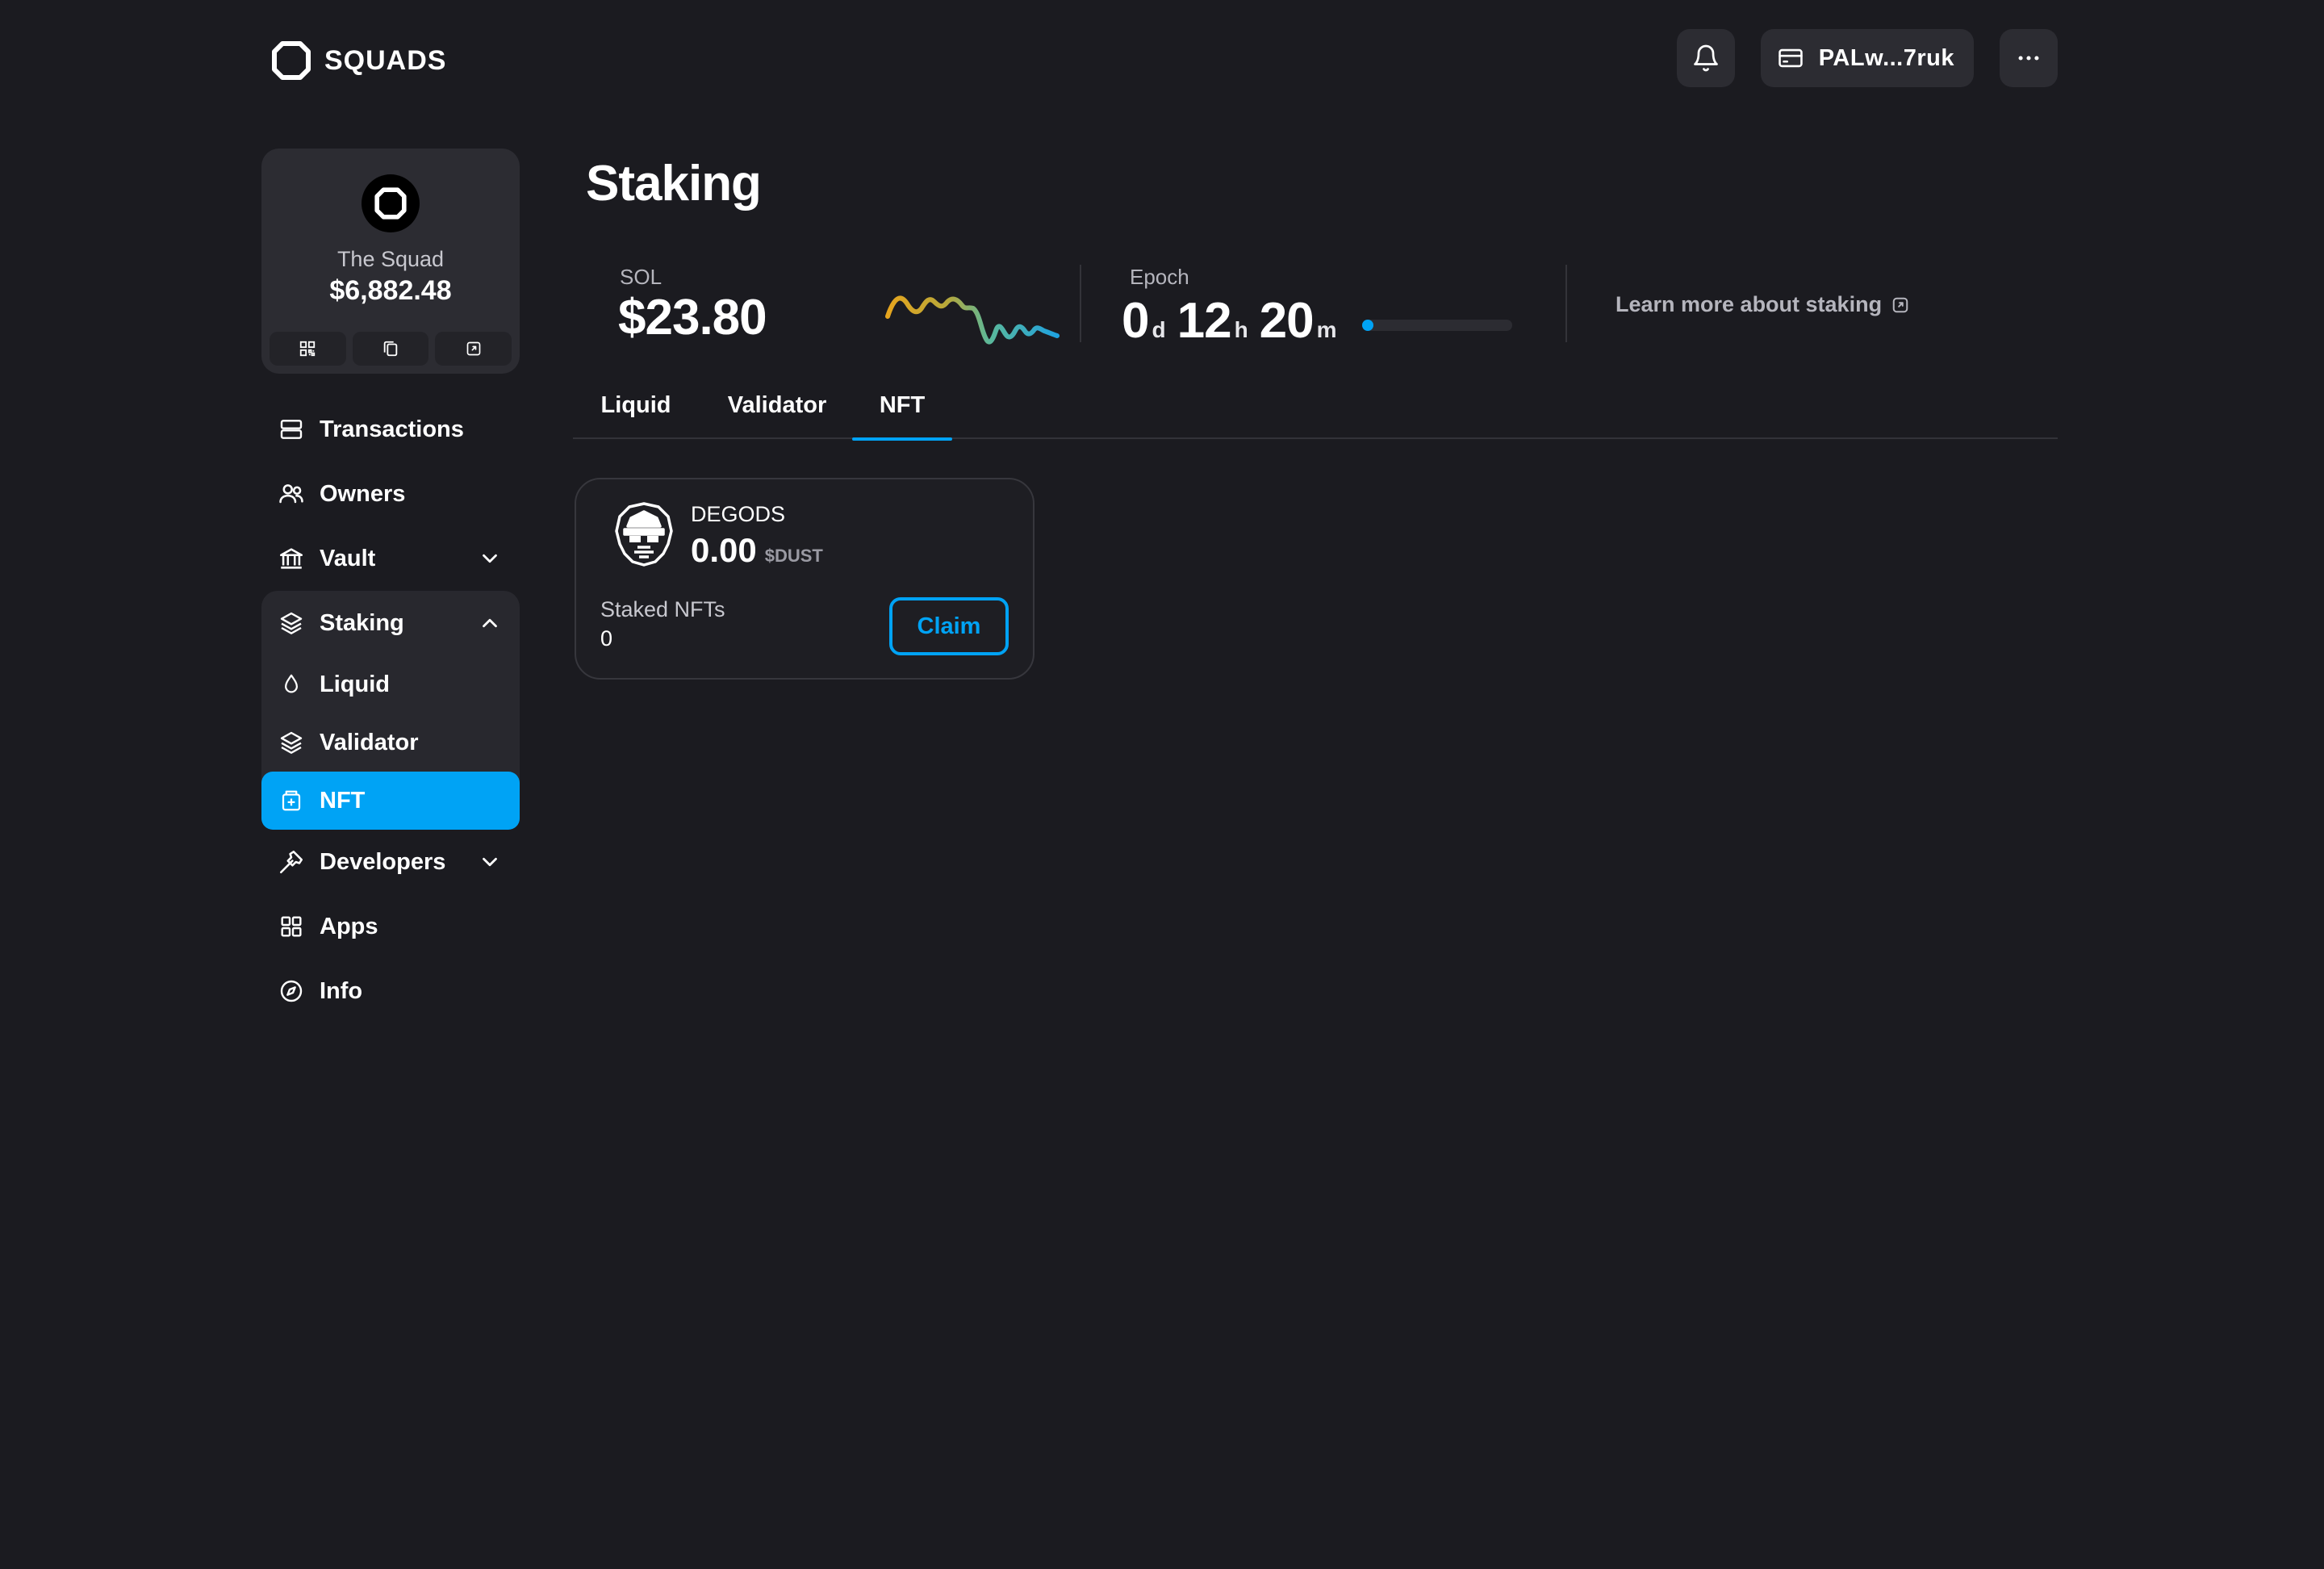 The width and height of the screenshot is (2324, 1569). I want to click on sidebar-item-staking: Staking, so click(390, 623).